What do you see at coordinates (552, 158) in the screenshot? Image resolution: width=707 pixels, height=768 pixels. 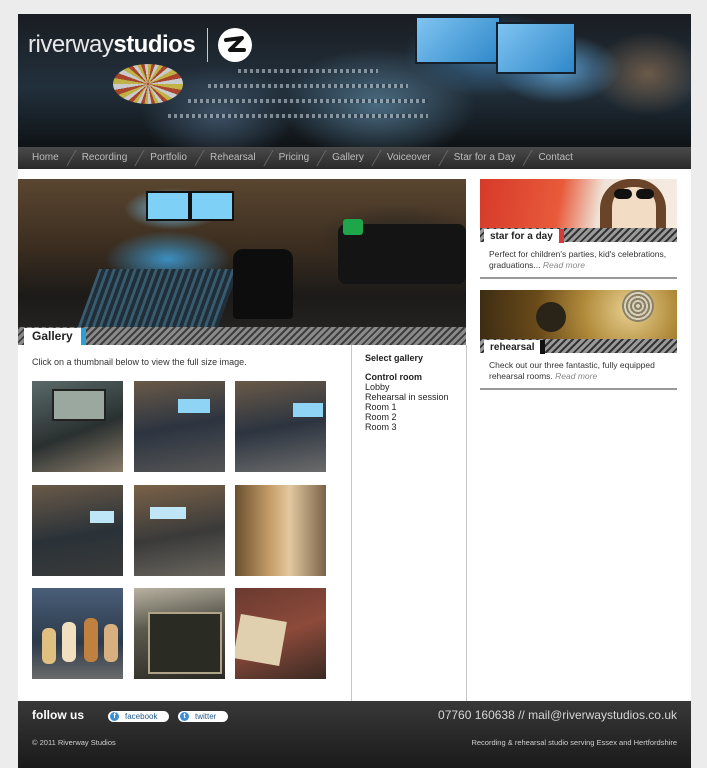 I see `nav-contact: Contact` at bounding box center [552, 158].